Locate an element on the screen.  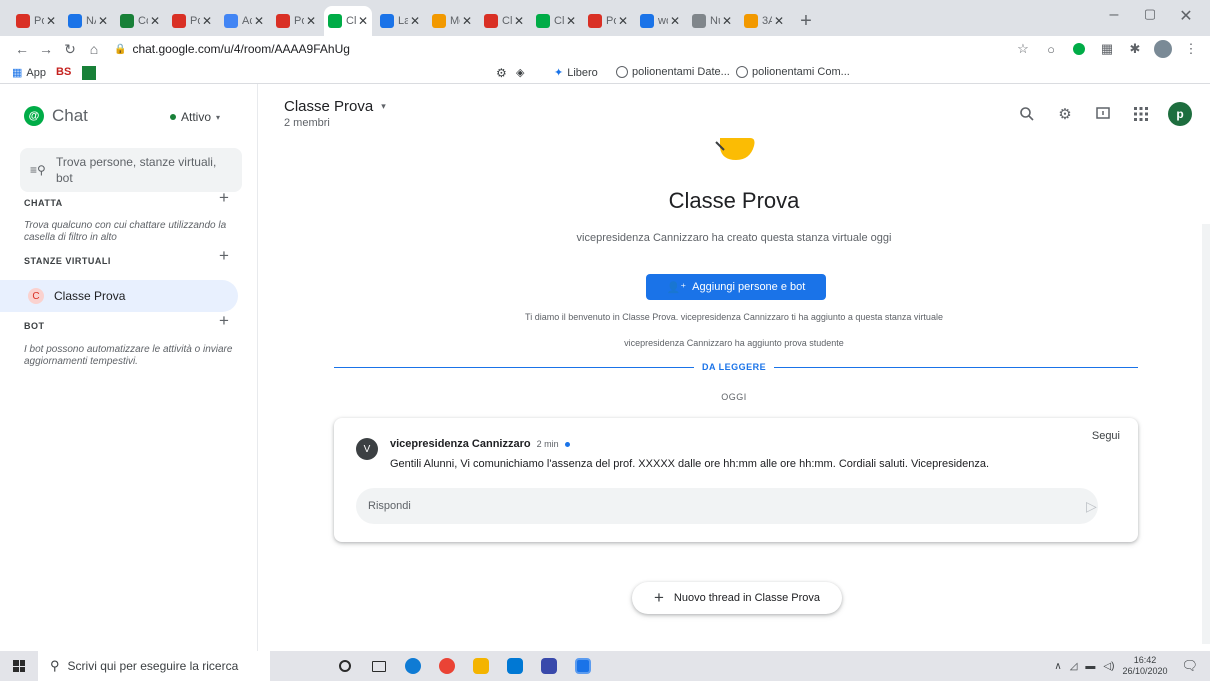
sender-avatar: V is located at coordinates (367, 449).